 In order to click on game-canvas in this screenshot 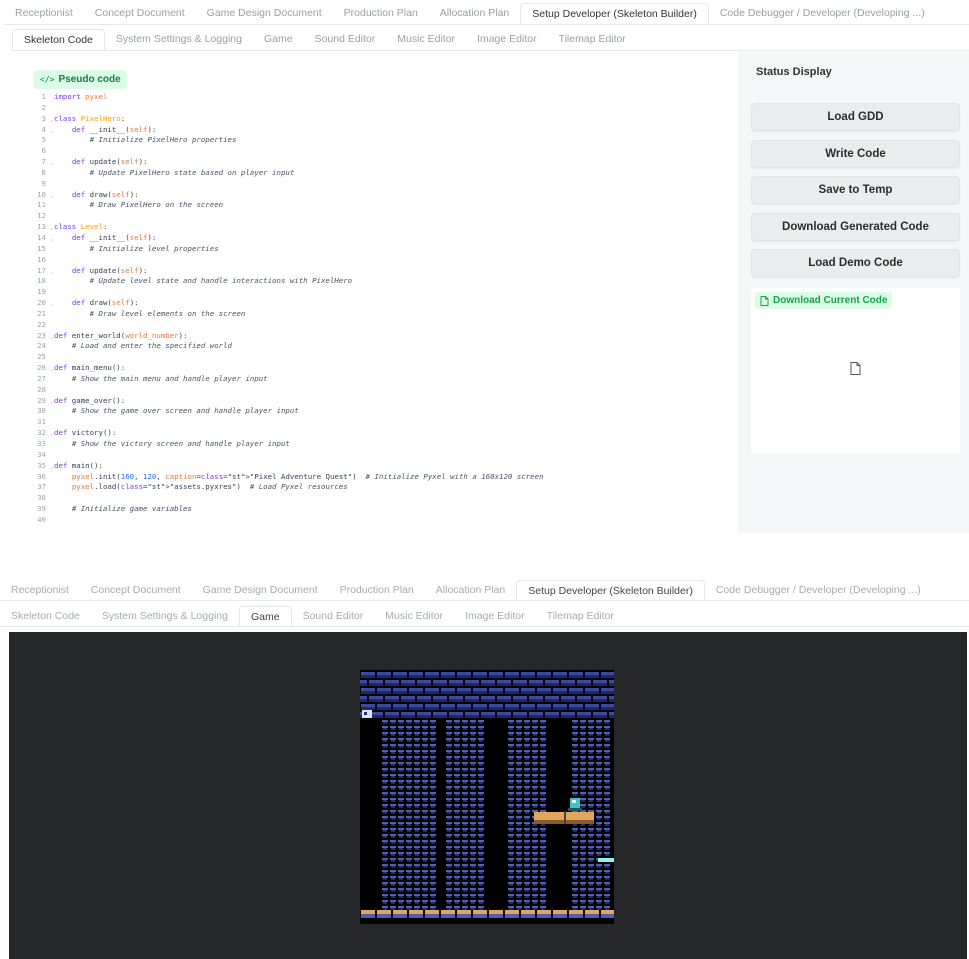, I will do `click(488, 797)`.